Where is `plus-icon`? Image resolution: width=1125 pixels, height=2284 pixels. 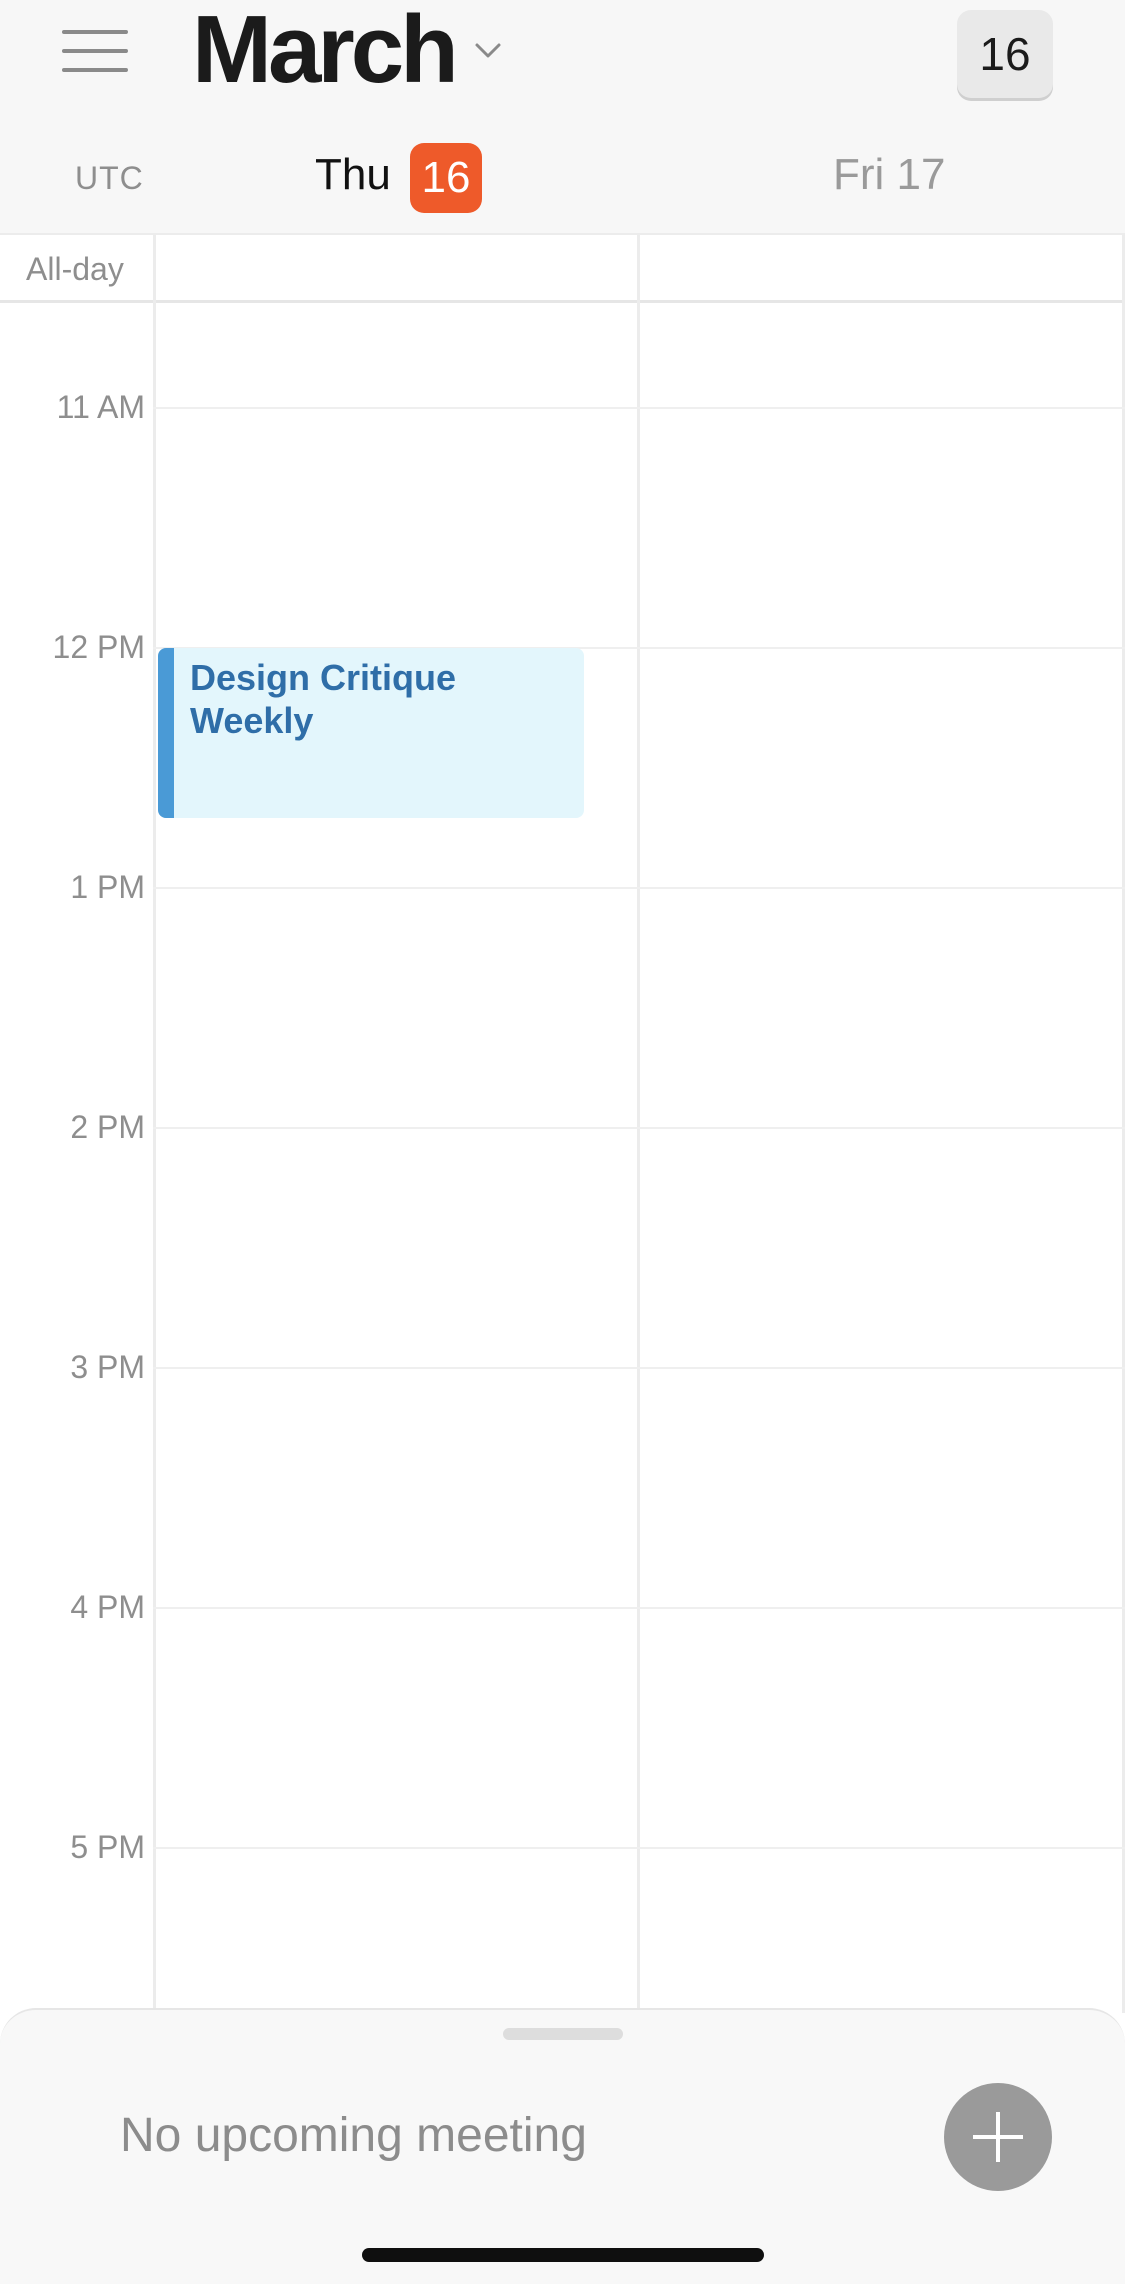 plus-icon is located at coordinates (998, 2137).